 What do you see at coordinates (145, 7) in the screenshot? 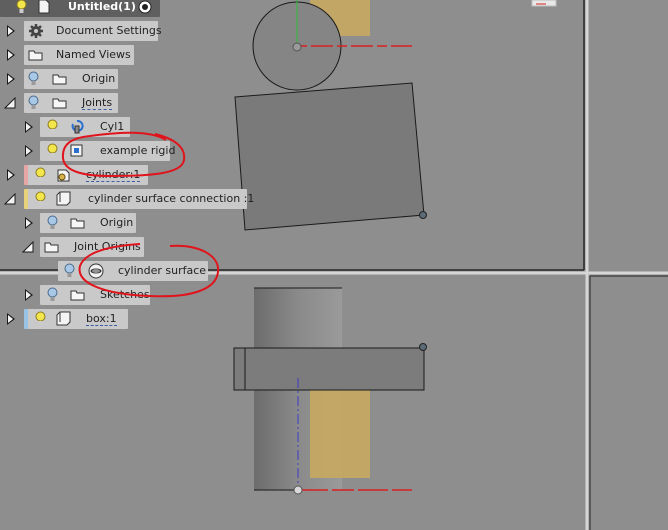
I see `activate-radio-icon` at bounding box center [145, 7].